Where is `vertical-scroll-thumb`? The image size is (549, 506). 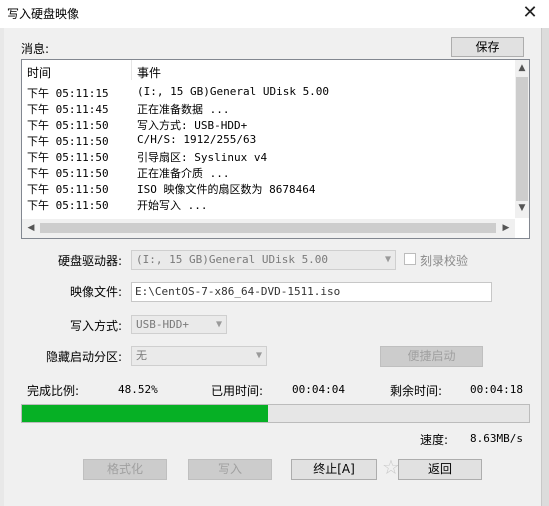
vertical-scroll-thumb is located at coordinates (522, 139).